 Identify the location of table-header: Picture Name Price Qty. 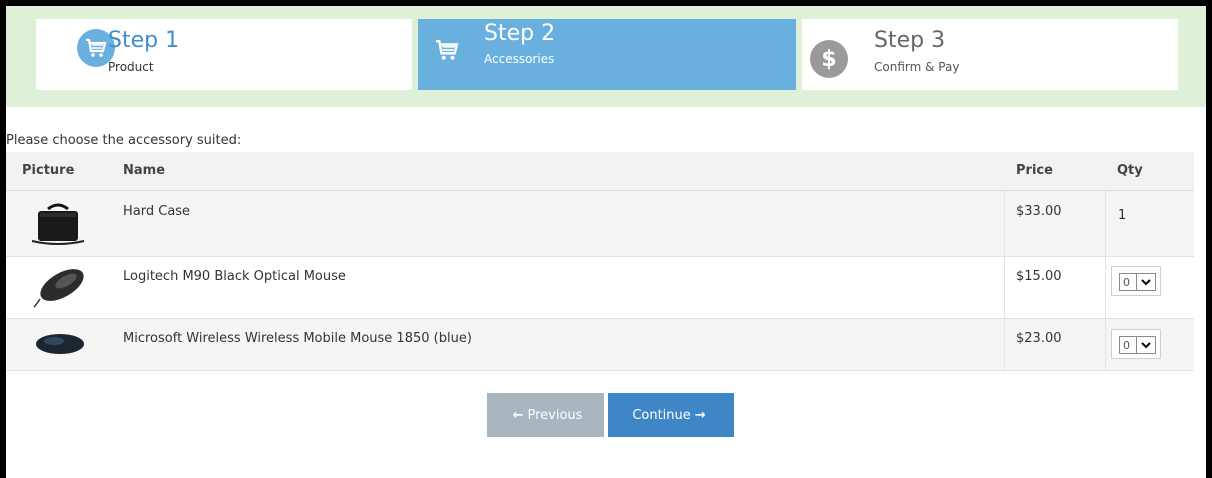
(600, 171).